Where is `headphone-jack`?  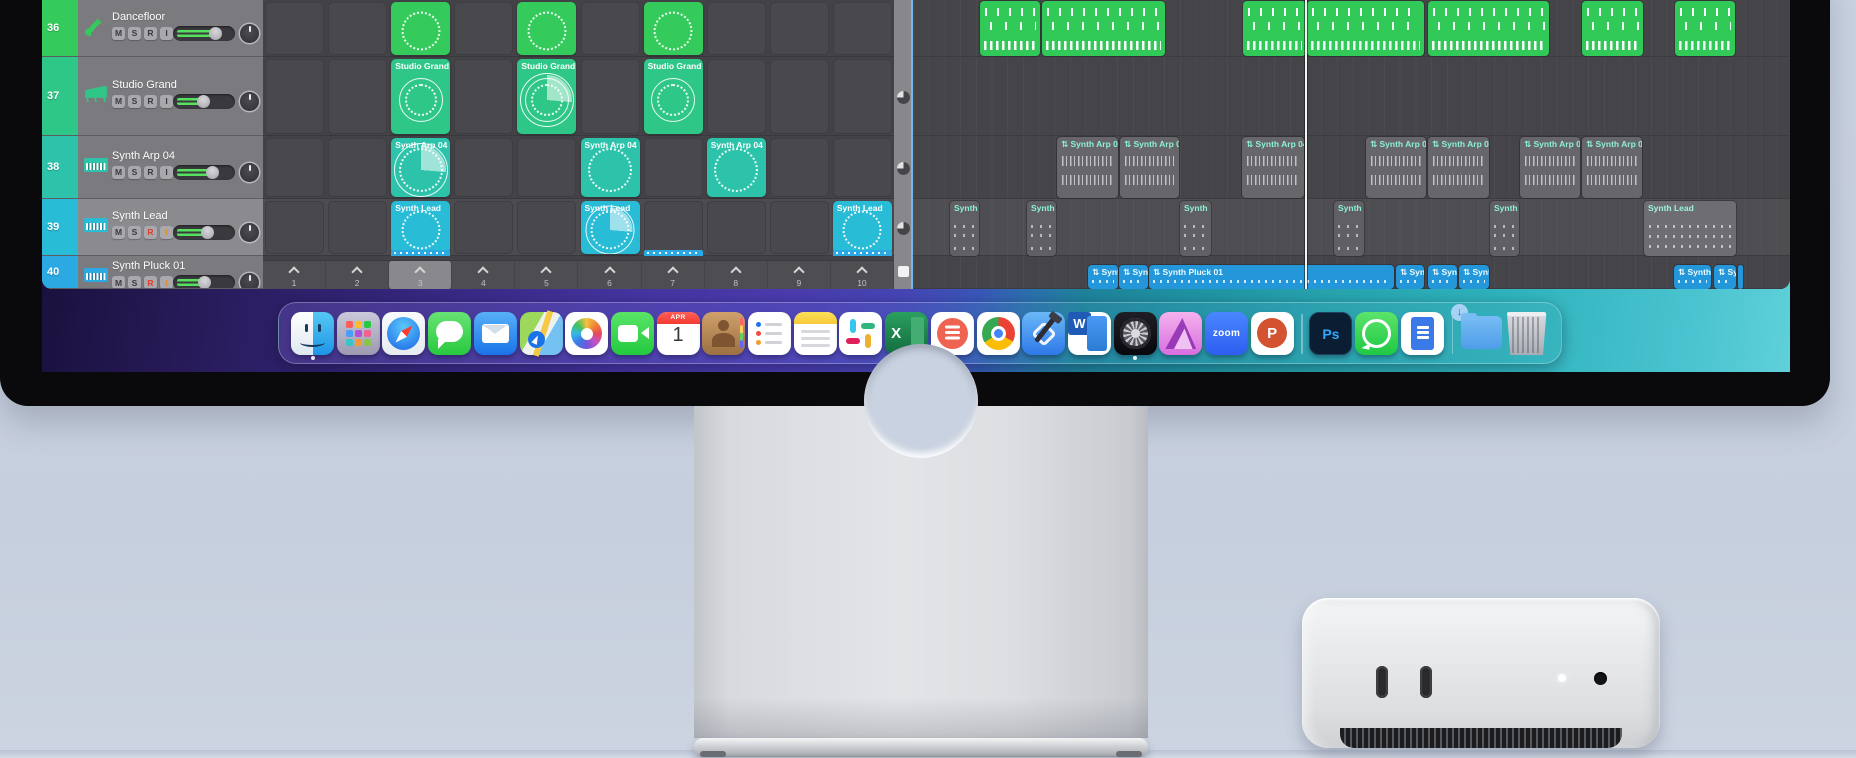
headphone-jack is located at coordinates (1600, 678).